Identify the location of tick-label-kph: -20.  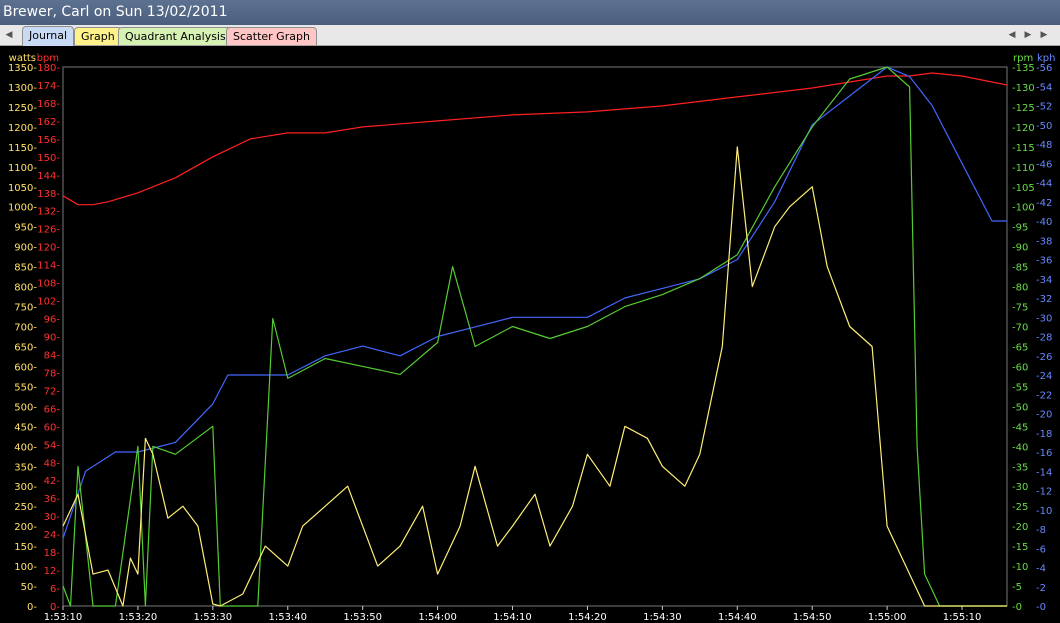
(1044, 415).